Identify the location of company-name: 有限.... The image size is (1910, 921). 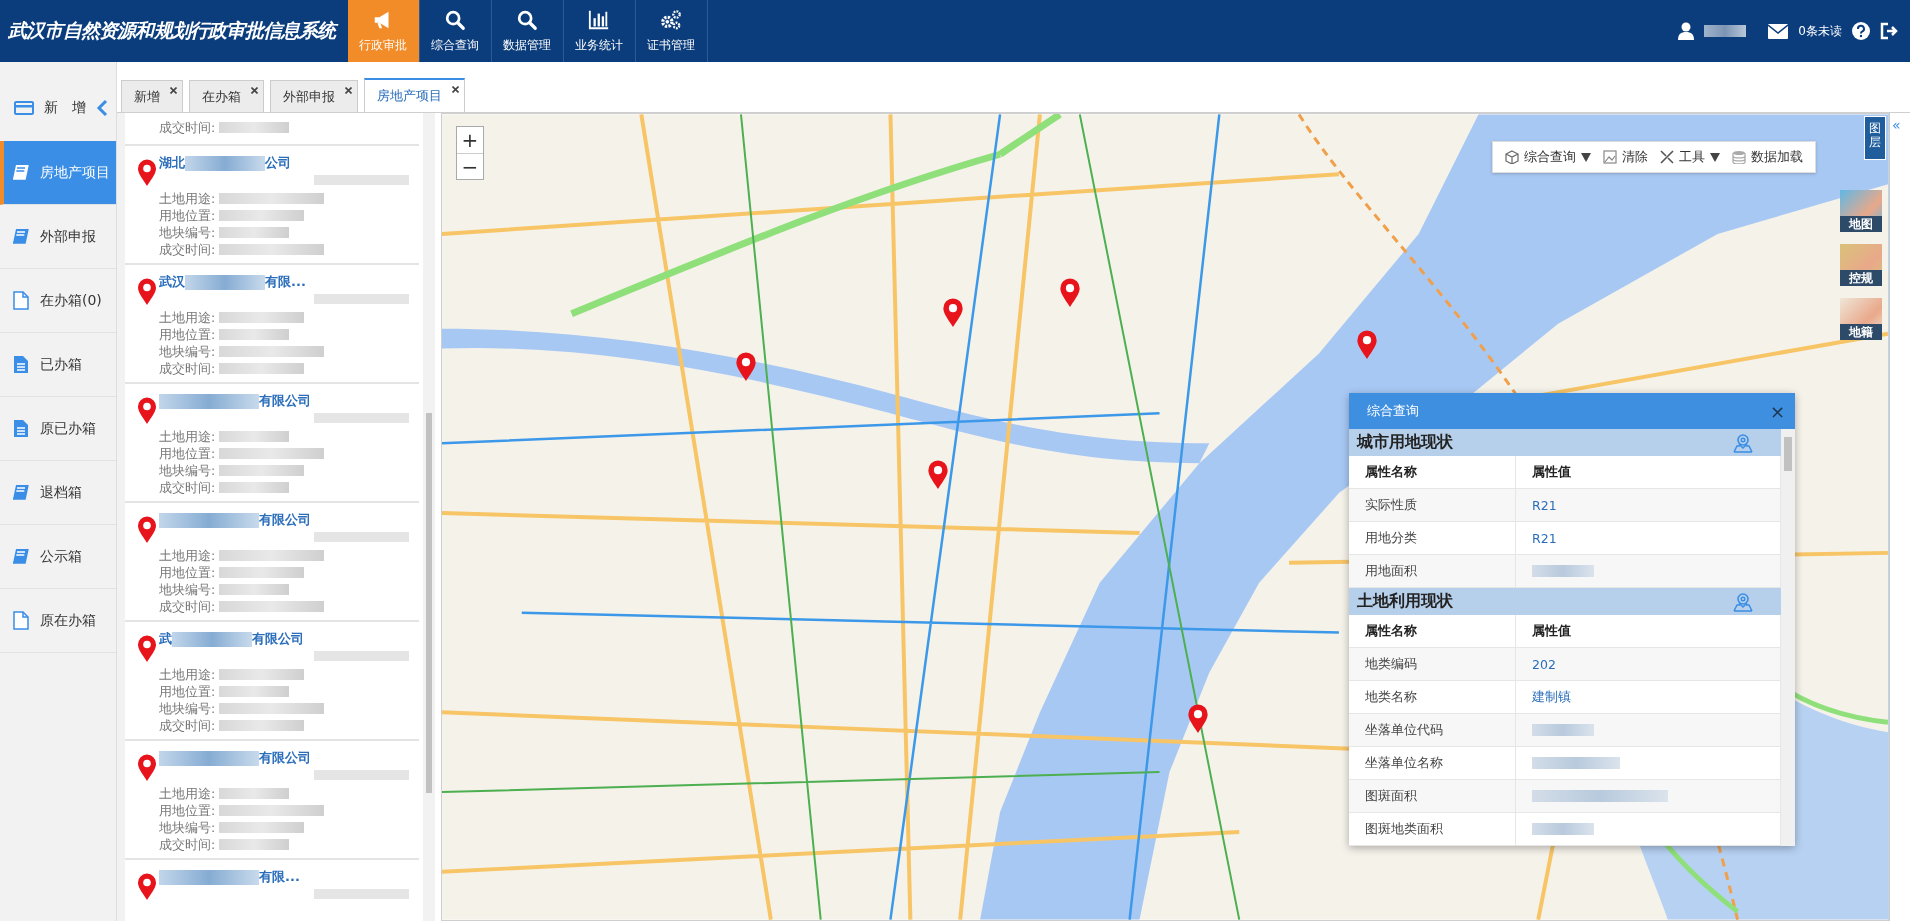
(289, 877).